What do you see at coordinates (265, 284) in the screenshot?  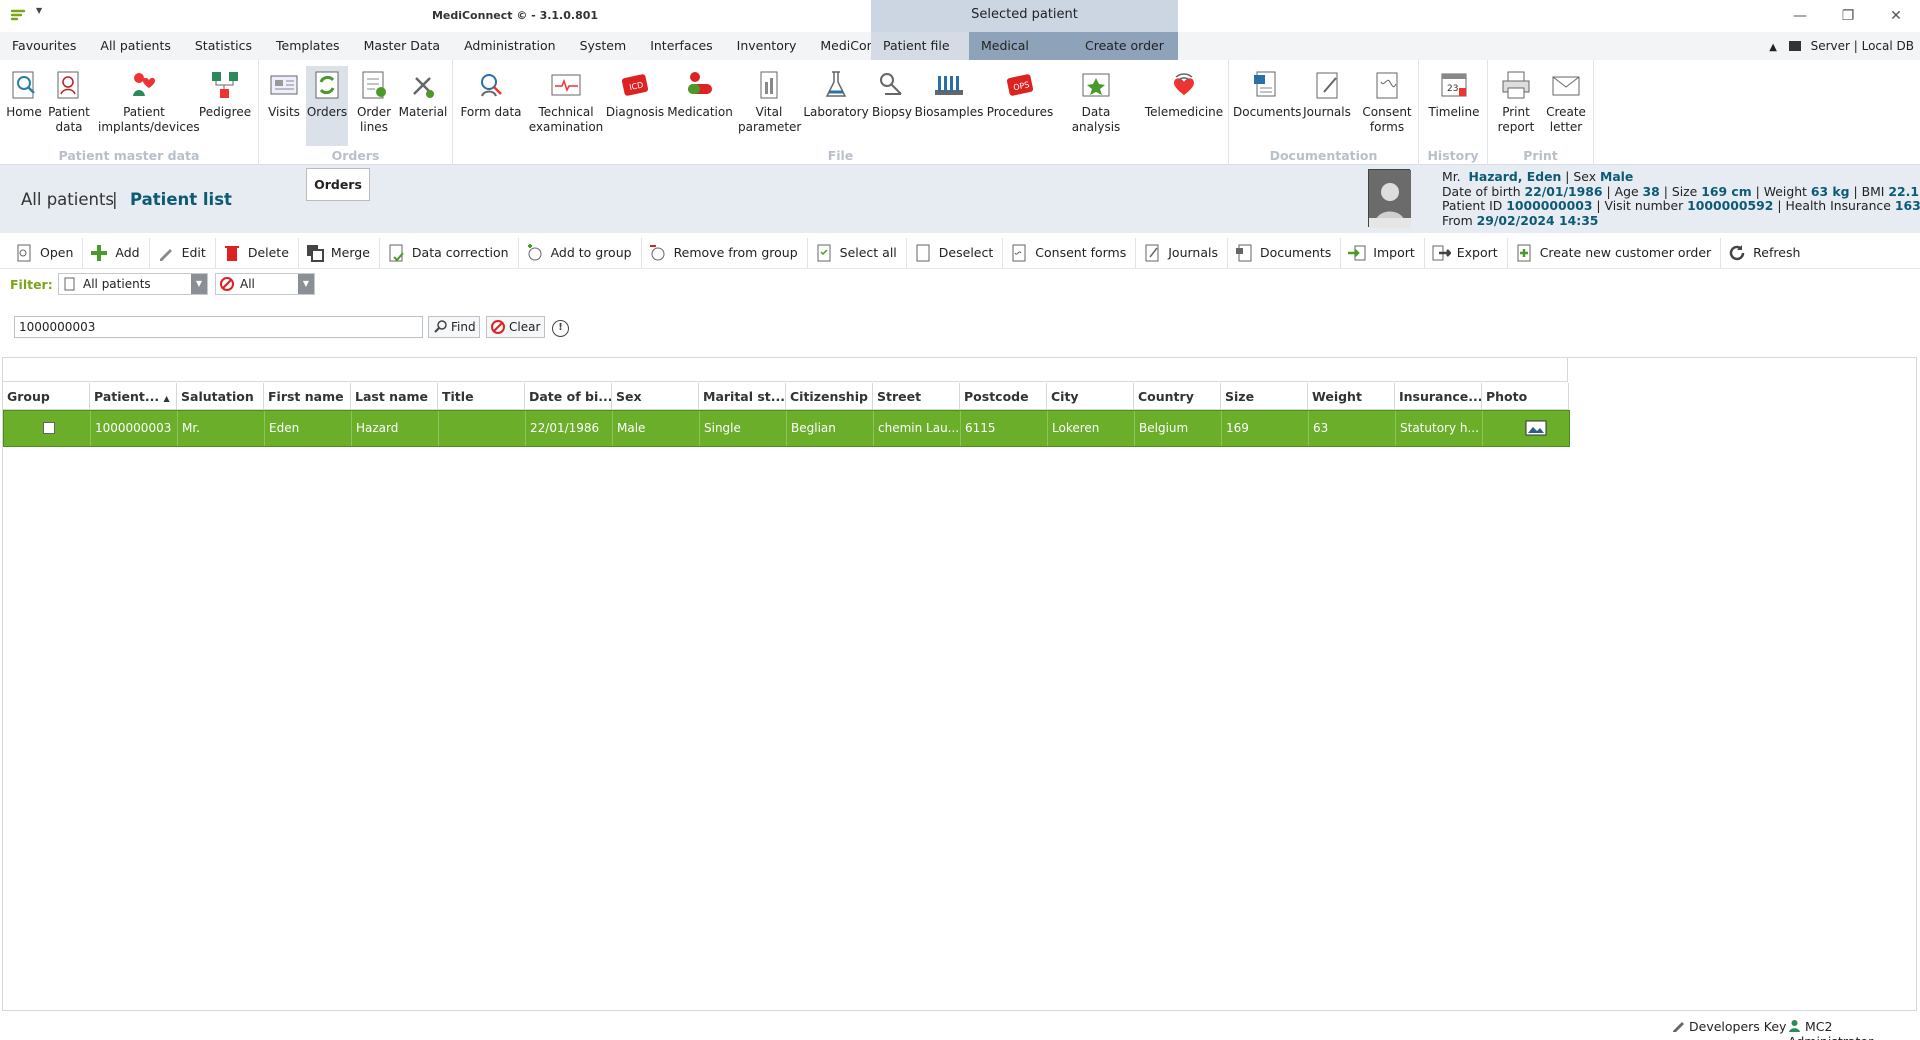 I see `status-filter-select: All ▼` at bounding box center [265, 284].